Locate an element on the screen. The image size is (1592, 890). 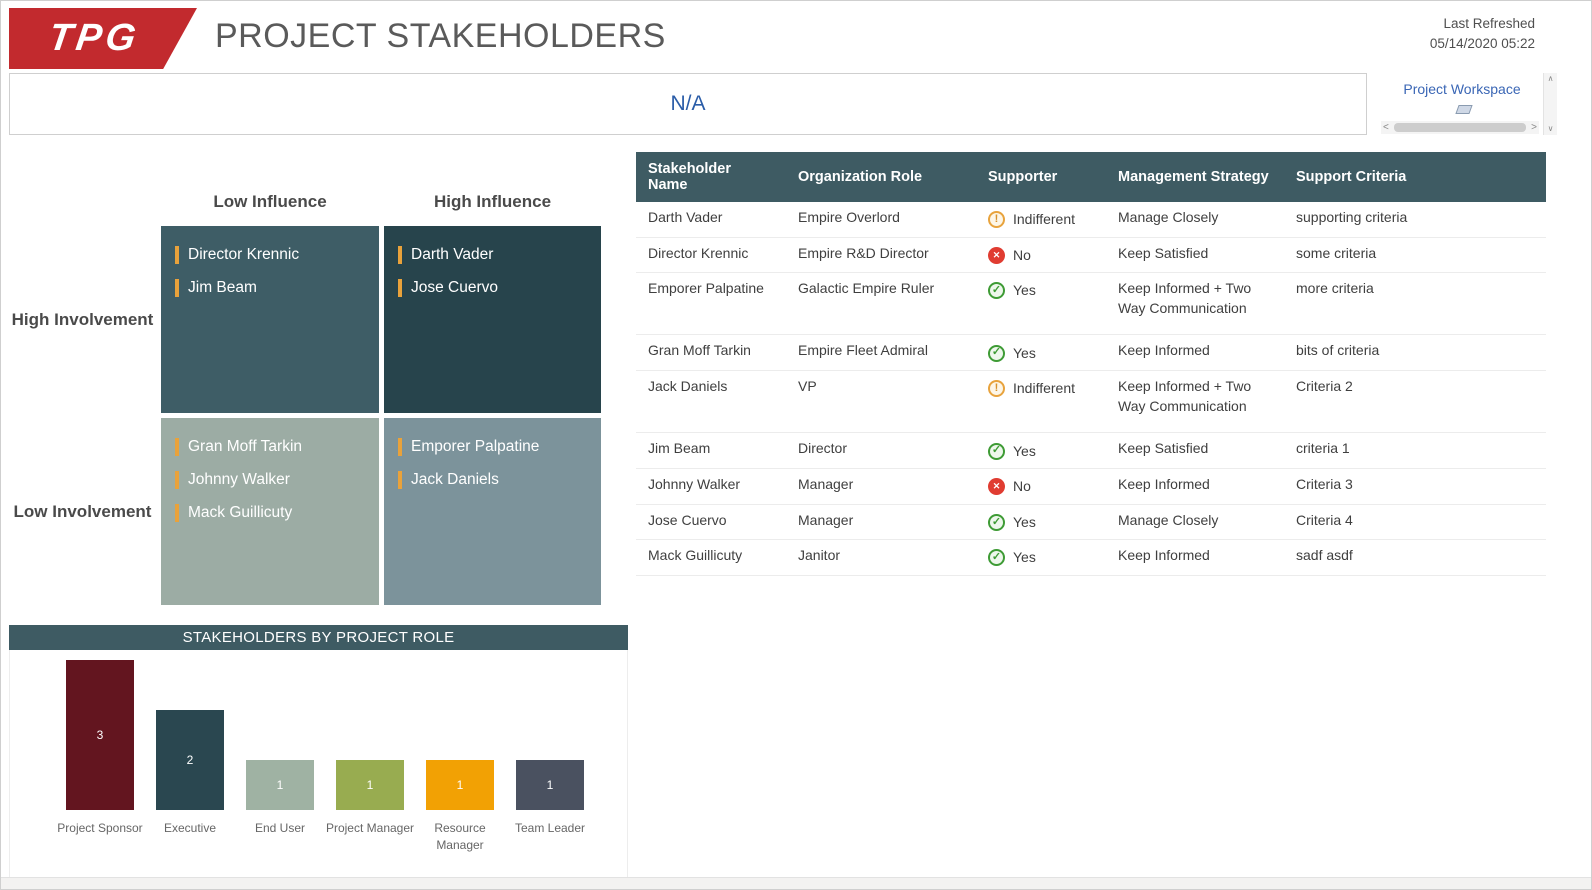
bar-project-manager: 1 is located at coordinates (370, 785).